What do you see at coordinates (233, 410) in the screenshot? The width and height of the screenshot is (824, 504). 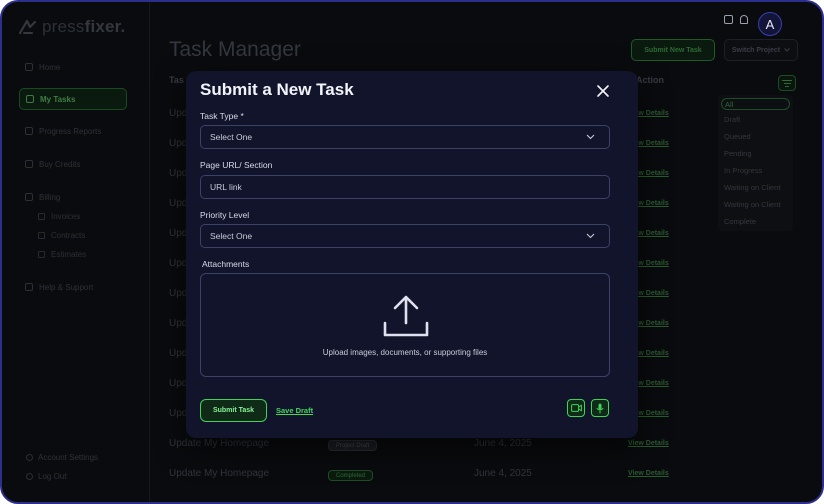 I see `submit-task-button: Submit Task` at bounding box center [233, 410].